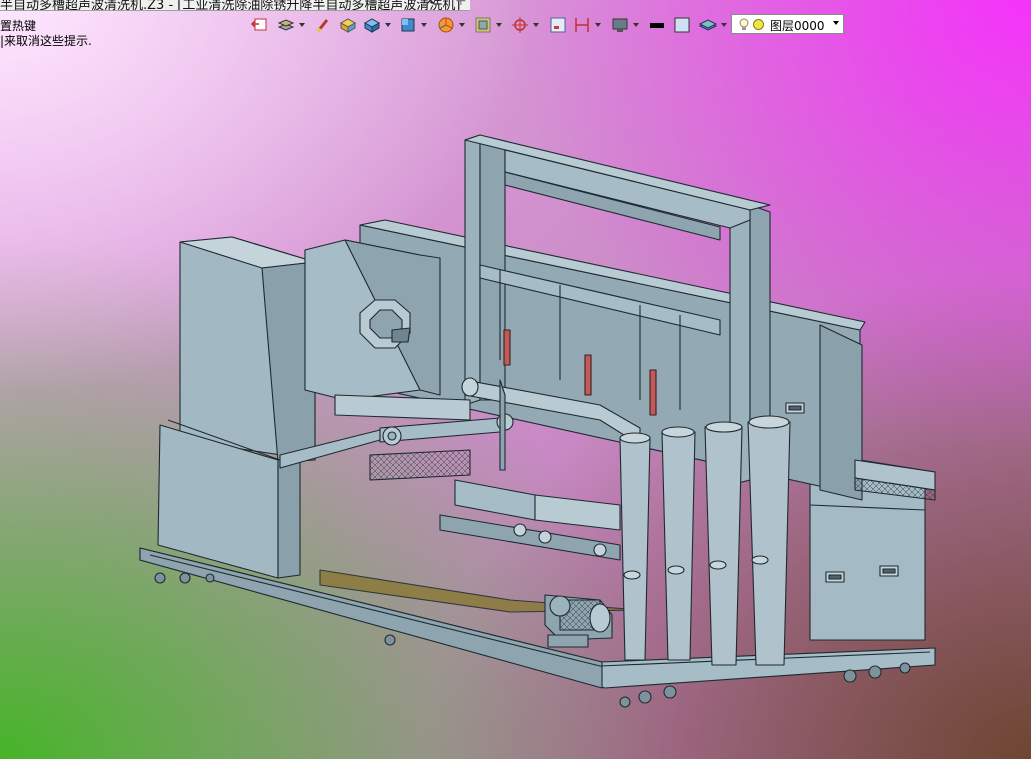 Image resolution: width=1031 pixels, height=759 pixels. I want to click on viewport-toolbar, so click(490, 25).